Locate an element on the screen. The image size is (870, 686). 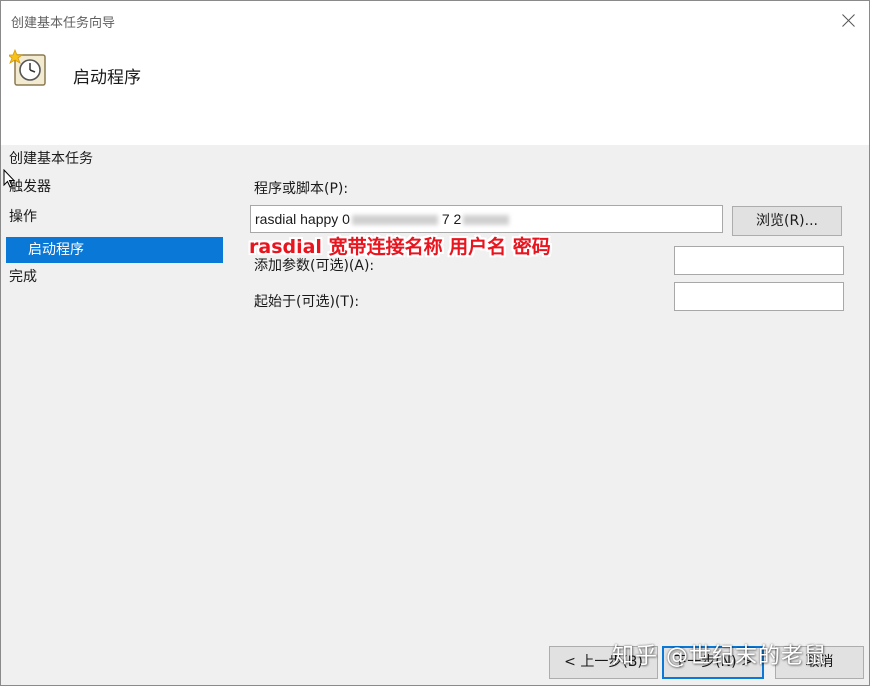
watermark: 知乎 @世纪末的老鼠 is located at coordinates (719, 656).